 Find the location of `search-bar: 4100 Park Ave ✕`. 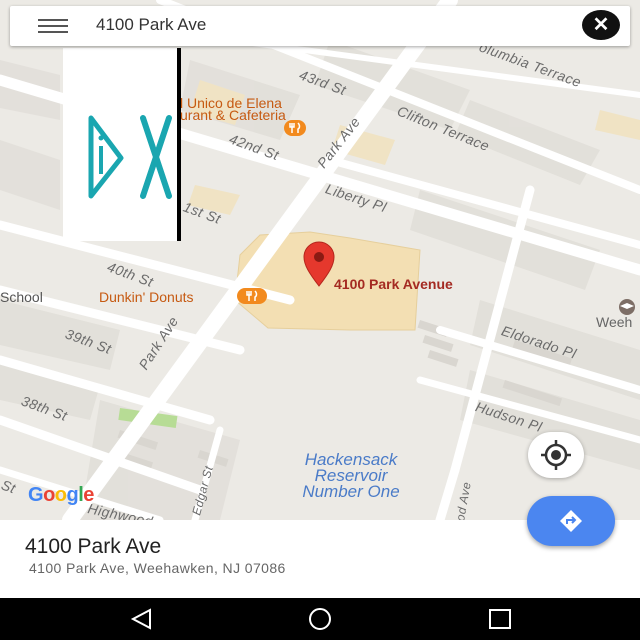

search-bar: 4100 Park Ave ✕ is located at coordinates (320, 26).